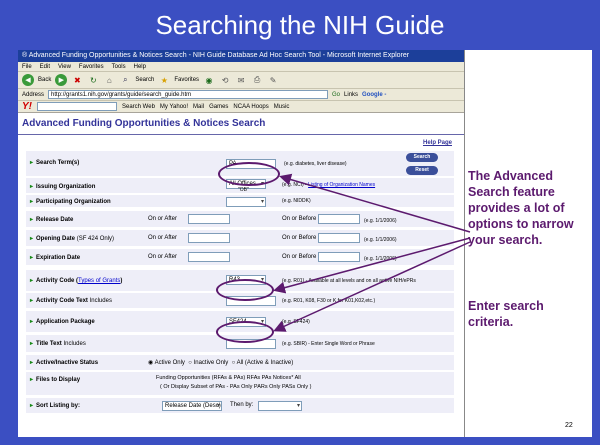  I want to click on menu-file: File, so click(27, 66).